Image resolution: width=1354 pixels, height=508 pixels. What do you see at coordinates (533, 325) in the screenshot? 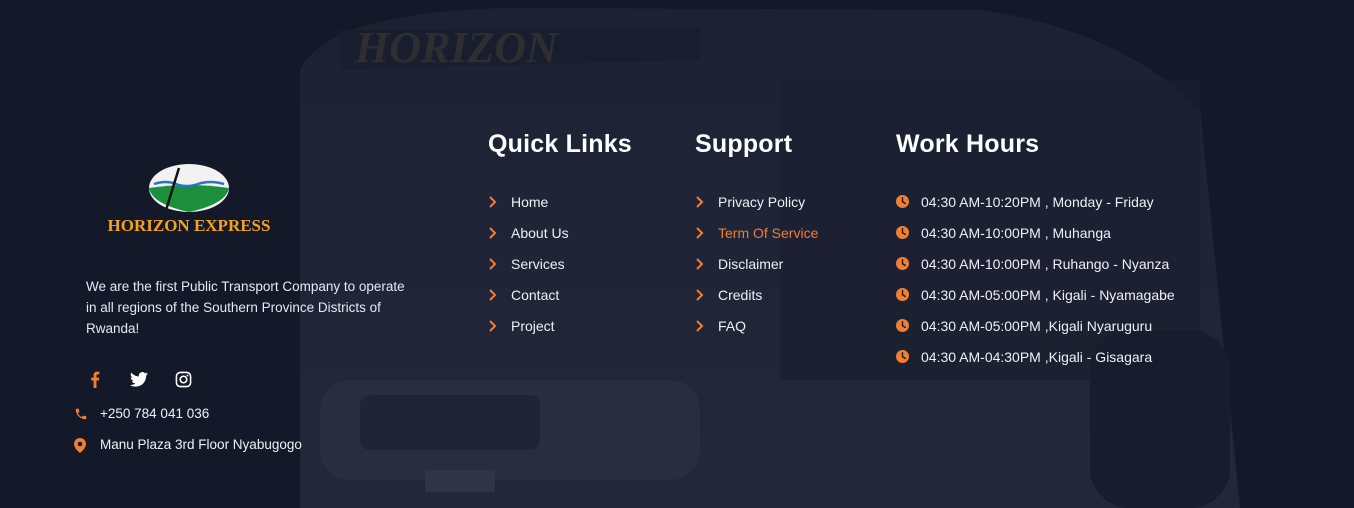
I see `quick-link-label: Project` at bounding box center [533, 325].